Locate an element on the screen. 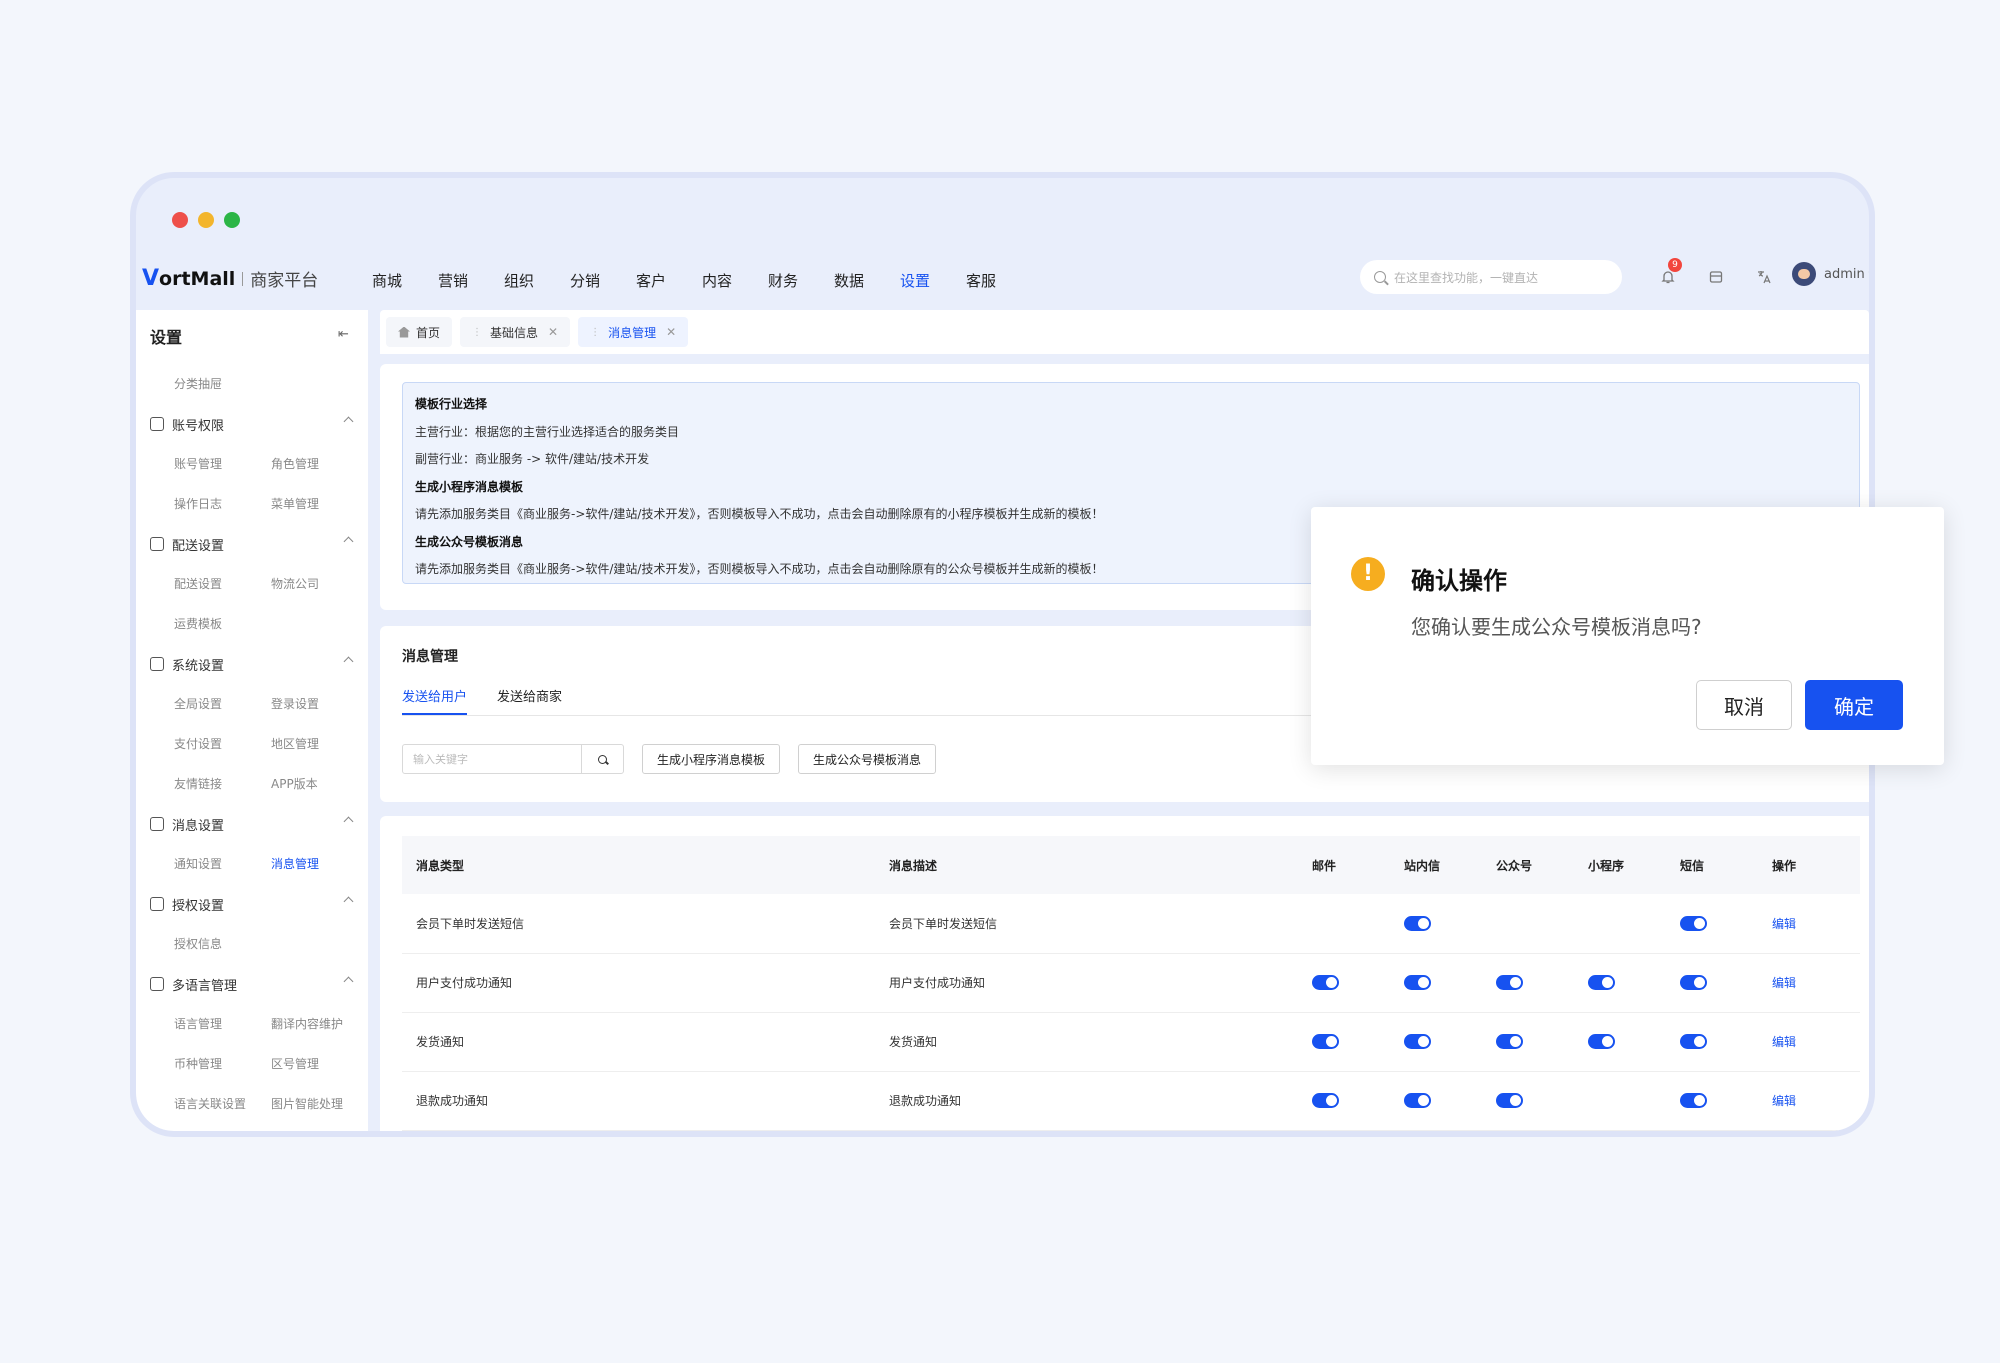 The height and width of the screenshot is (1363, 2000). sidebar-item: 语言管理 is located at coordinates (222, 1024).